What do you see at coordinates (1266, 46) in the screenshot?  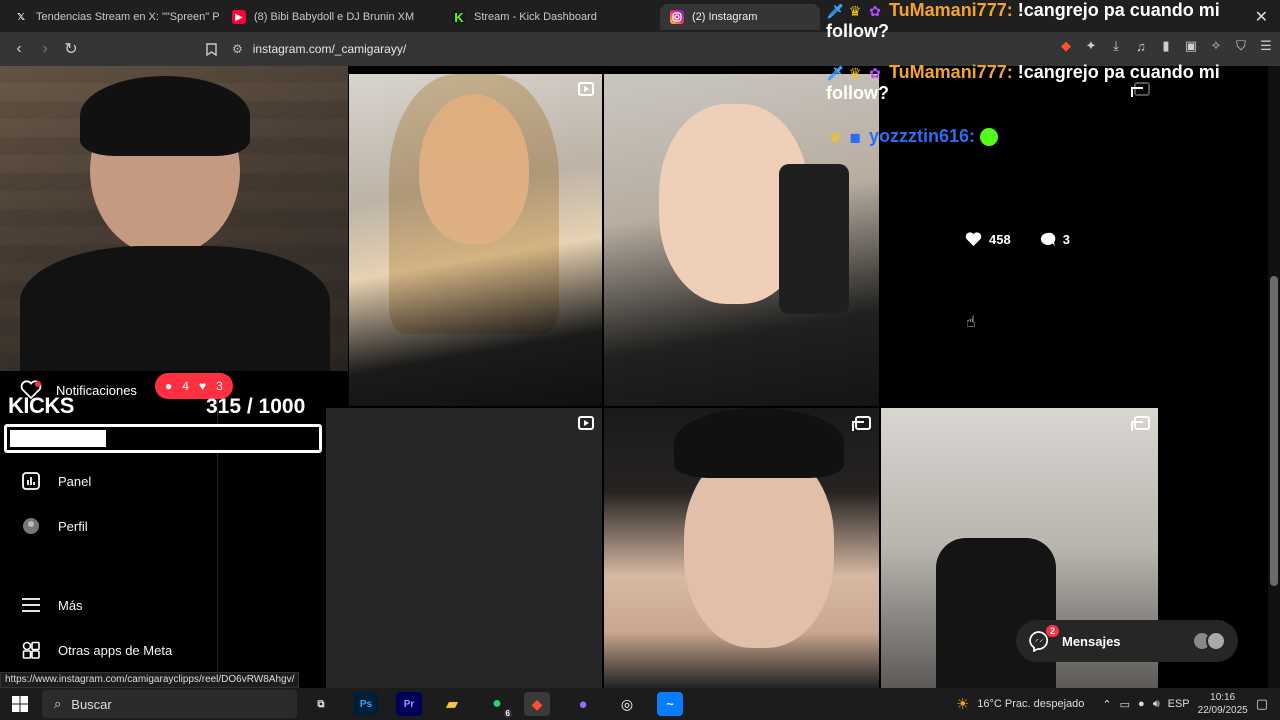 I see `menu-icon: ☰` at bounding box center [1266, 46].